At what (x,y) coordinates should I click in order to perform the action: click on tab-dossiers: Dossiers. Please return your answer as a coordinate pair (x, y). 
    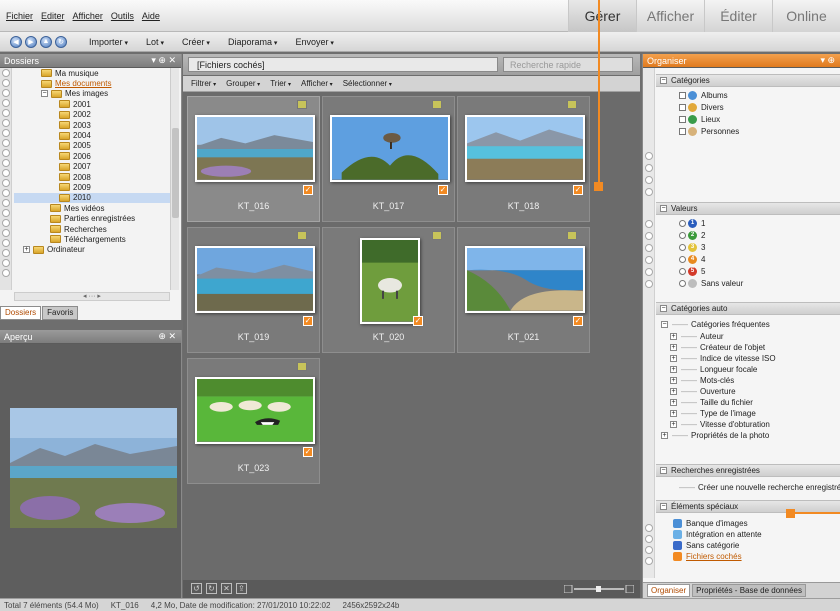
    Looking at the image, I should click on (21, 313).